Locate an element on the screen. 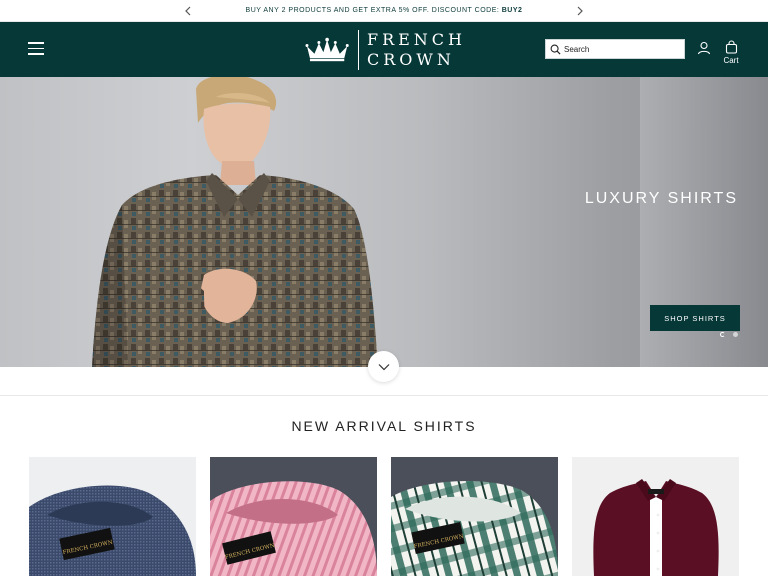  search-box is located at coordinates (615, 49).